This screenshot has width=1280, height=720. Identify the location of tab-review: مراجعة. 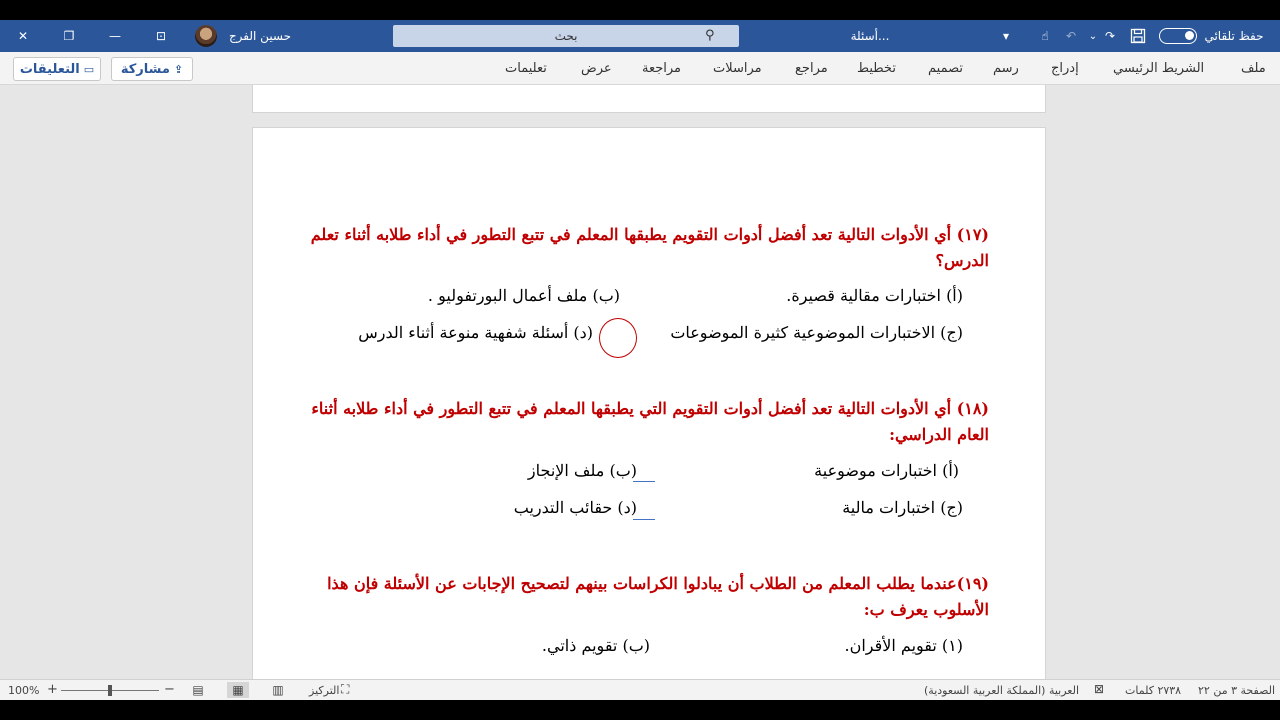
(661, 68).